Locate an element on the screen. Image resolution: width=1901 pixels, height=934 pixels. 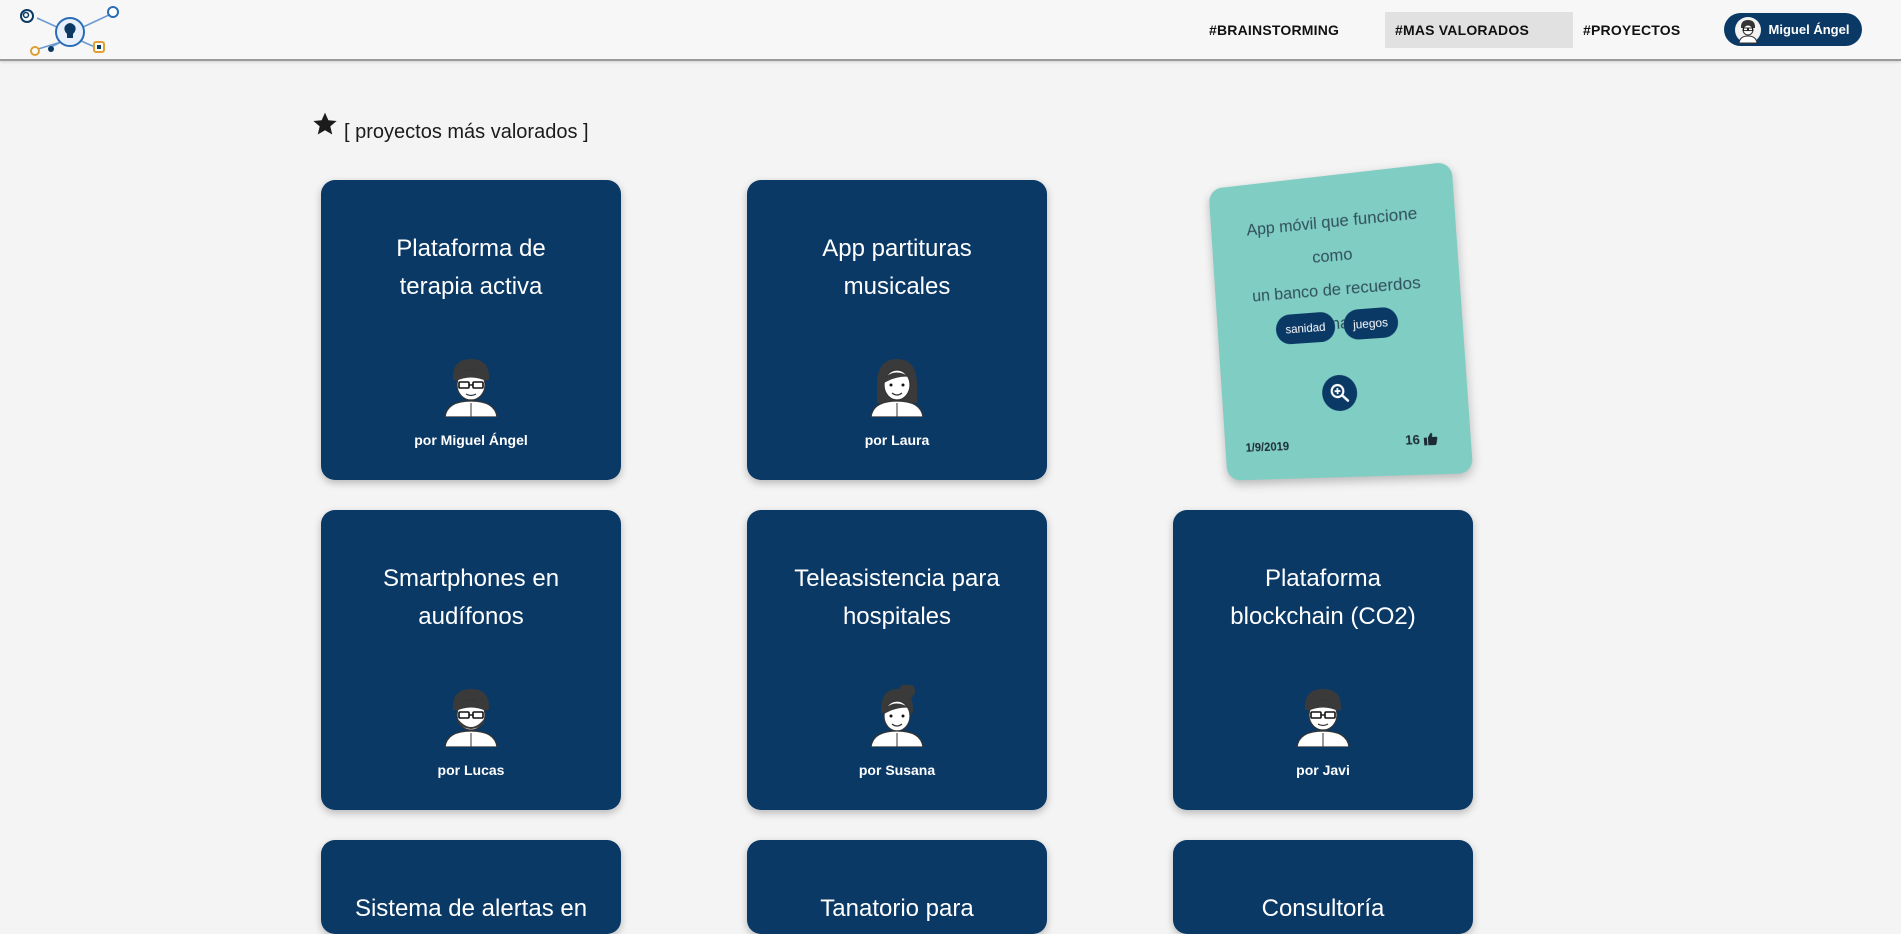
project-title: Plataforma de terapia activa is located at coordinates (471, 268).